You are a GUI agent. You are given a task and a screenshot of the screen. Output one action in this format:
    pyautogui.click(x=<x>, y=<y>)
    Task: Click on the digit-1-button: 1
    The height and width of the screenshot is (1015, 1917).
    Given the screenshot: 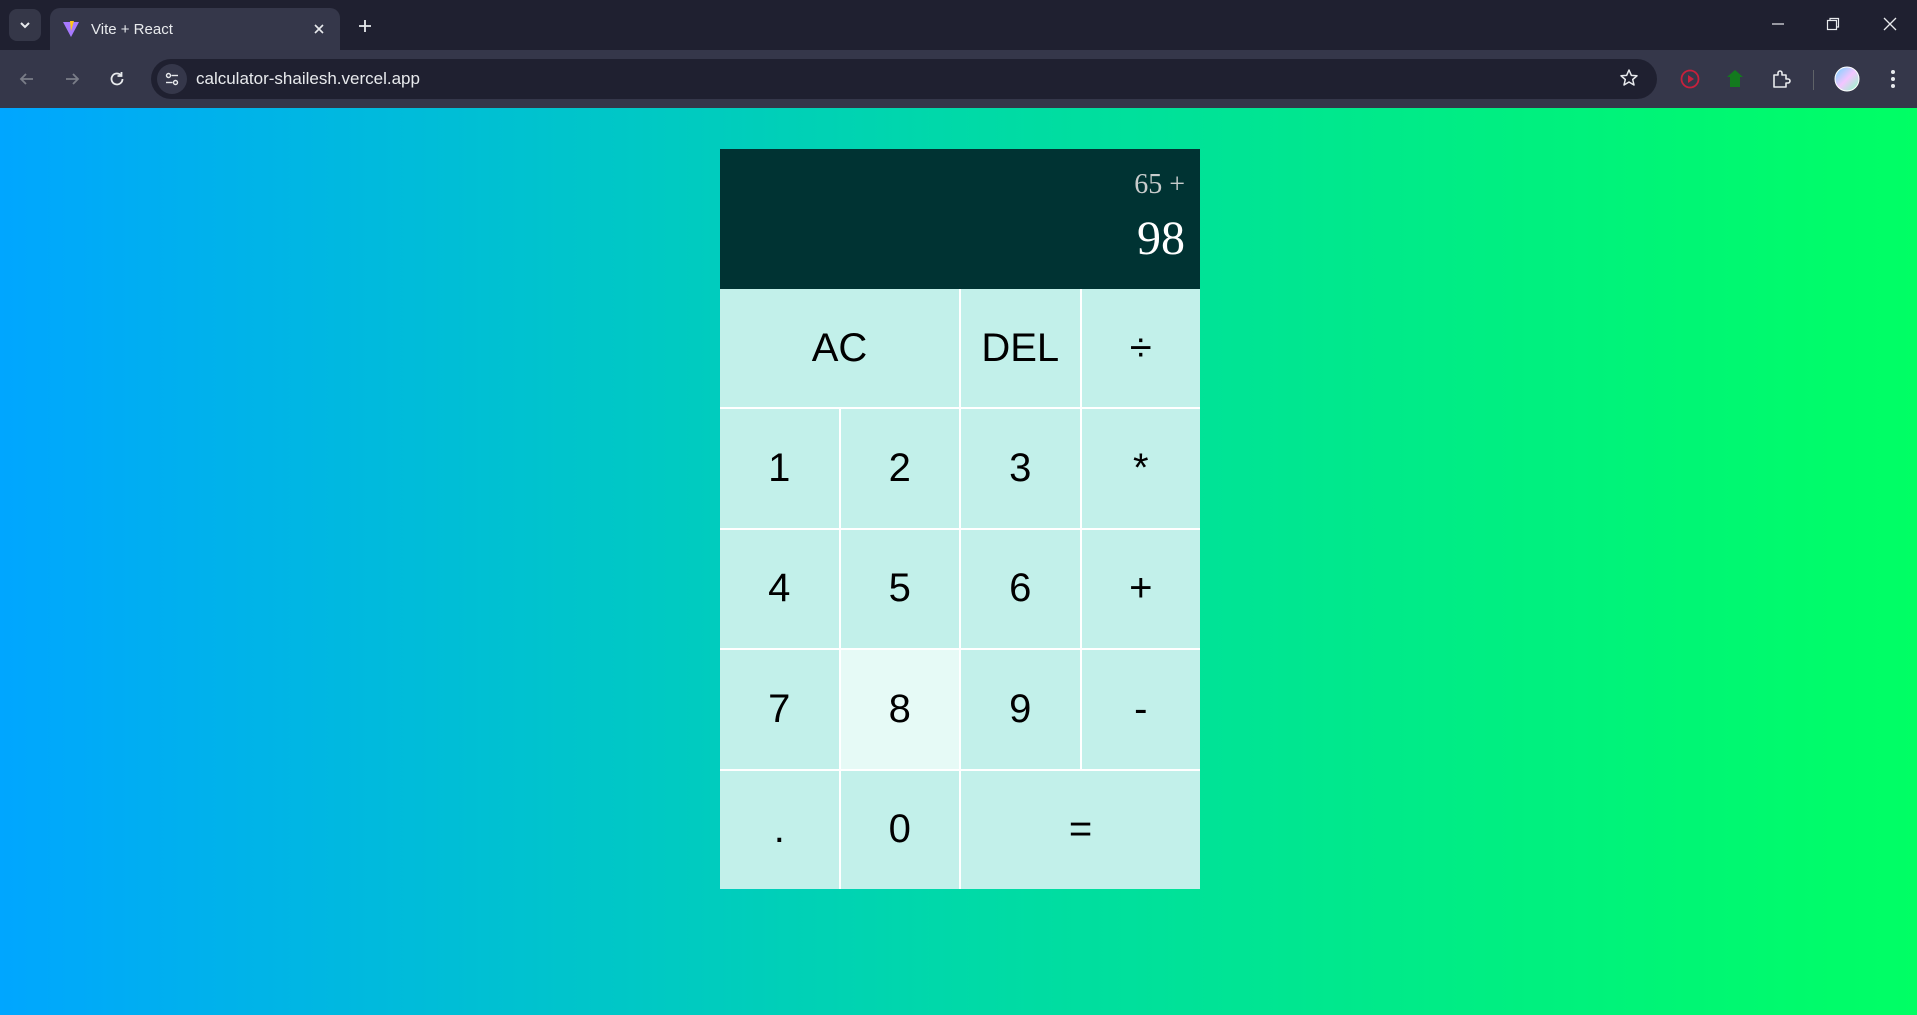 What is the action you would take?
    pyautogui.click(x=779, y=468)
    